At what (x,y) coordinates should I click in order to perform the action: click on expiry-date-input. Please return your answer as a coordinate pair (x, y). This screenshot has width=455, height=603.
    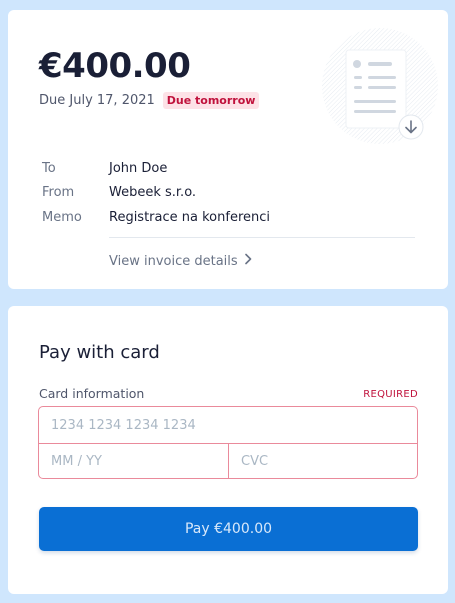
    Looking at the image, I should click on (133, 461).